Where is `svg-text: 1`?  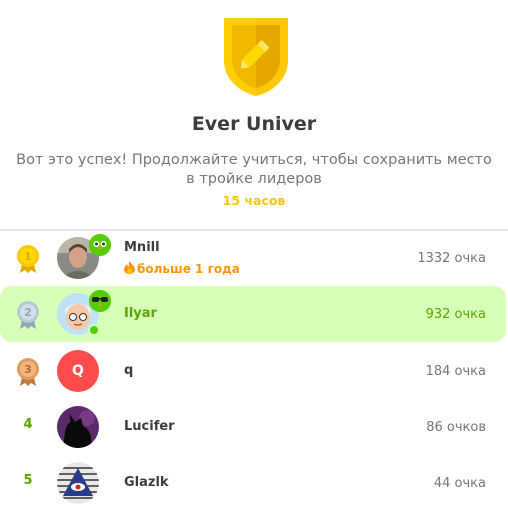 svg-text: 1 is located at coordinates (28, 256).